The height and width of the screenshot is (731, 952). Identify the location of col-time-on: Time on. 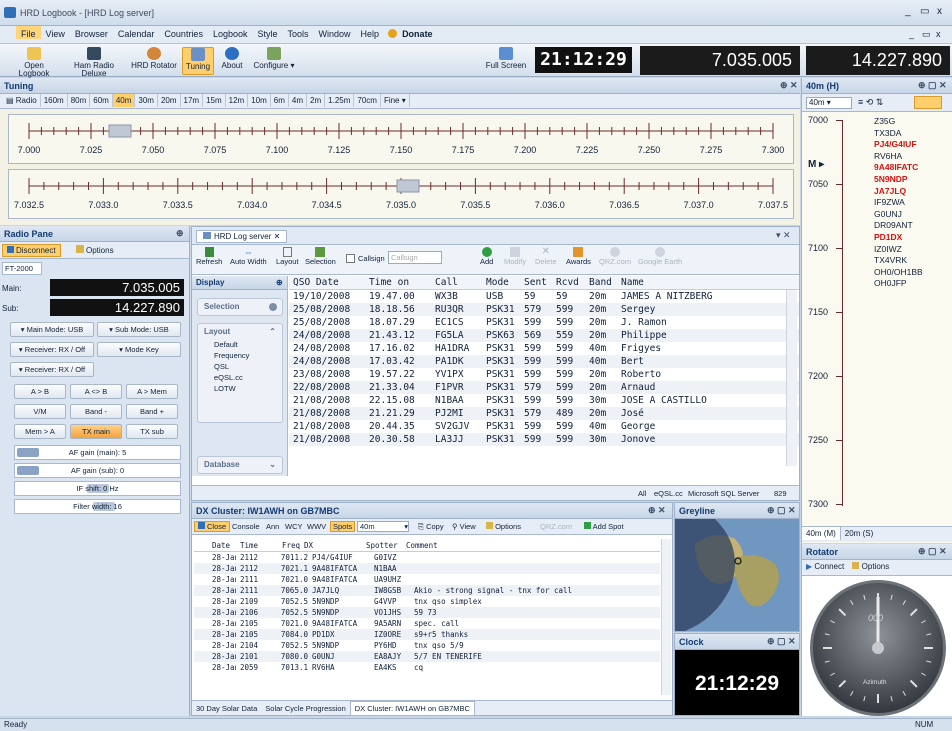
(402, 283).